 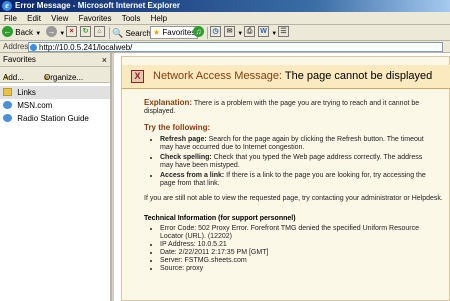 I want to click on menu-favorites: Favorites, so click(x=95, y=18).